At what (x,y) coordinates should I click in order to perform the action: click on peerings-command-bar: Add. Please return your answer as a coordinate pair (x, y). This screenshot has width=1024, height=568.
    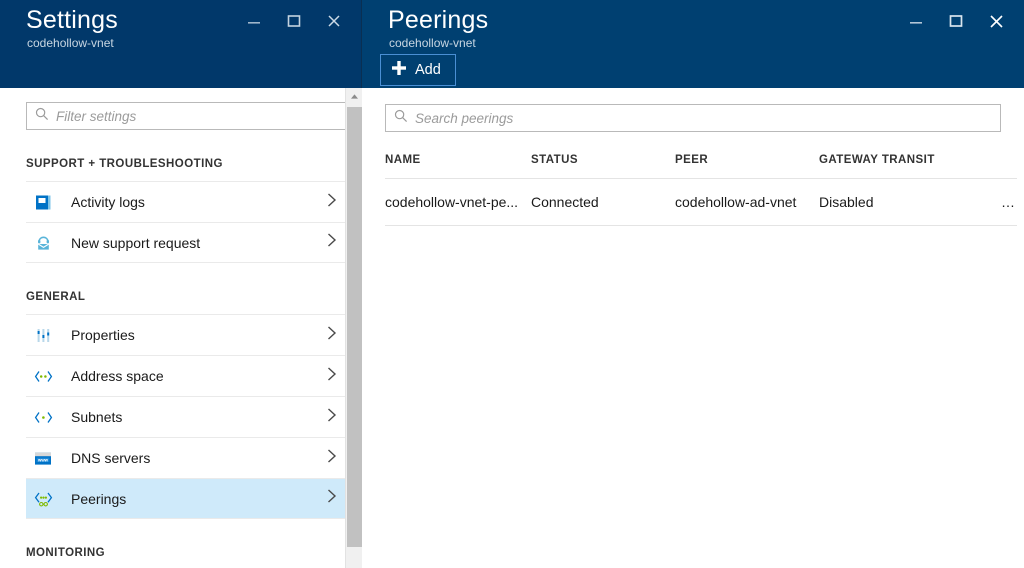
    Looking at the image, I should click on (418, 70).